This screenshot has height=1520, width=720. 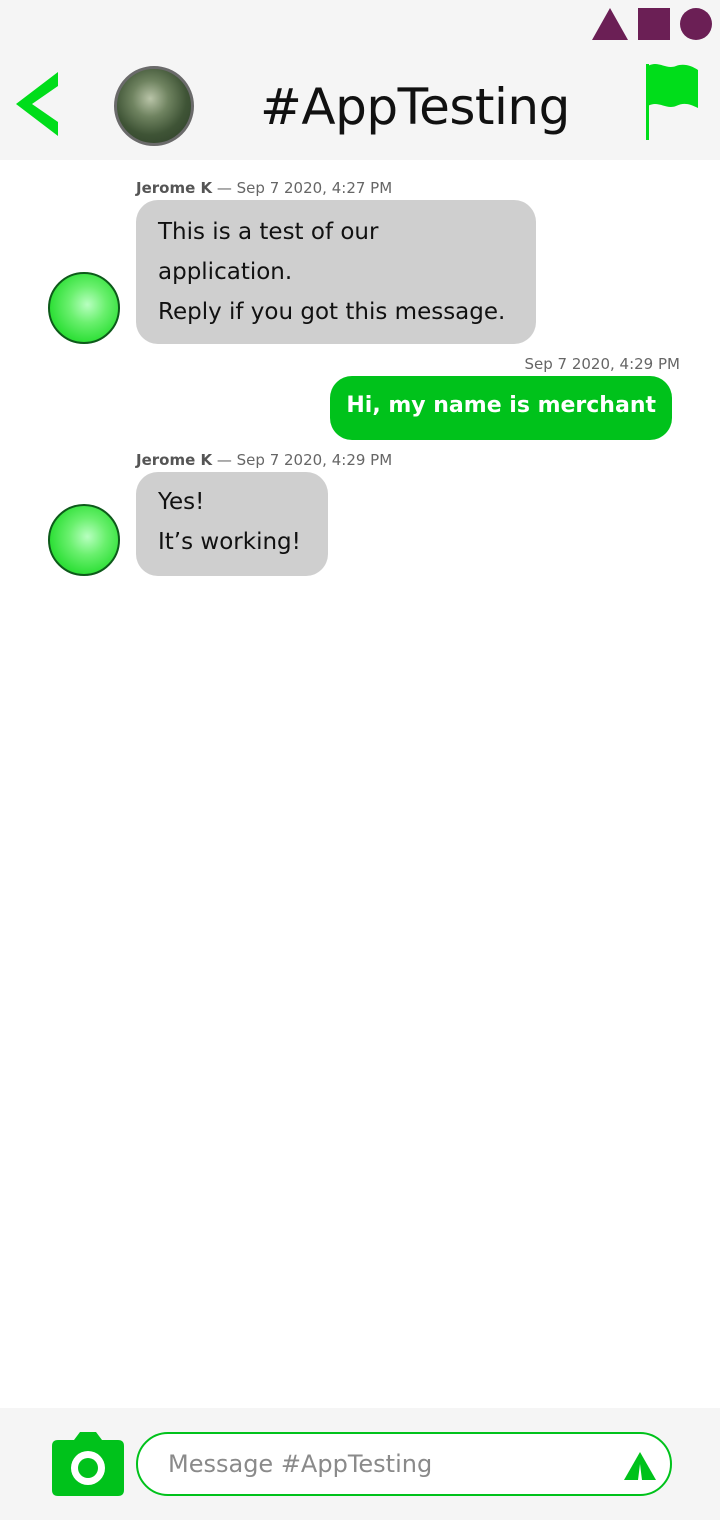 What do you see at coordinates (181, 502) in the screenshot?
I see `message-line: Yes!` at bounding box center [181, 502].